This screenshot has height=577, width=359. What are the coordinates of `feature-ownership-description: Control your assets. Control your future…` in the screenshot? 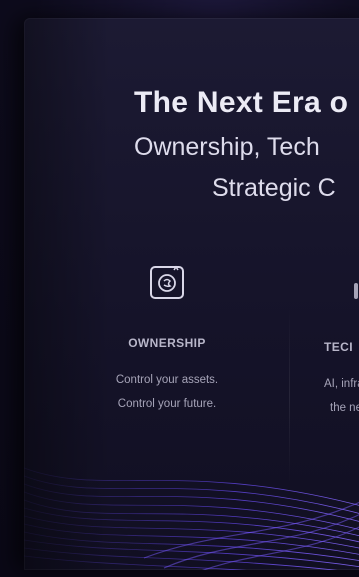 It's located at (167, 392).